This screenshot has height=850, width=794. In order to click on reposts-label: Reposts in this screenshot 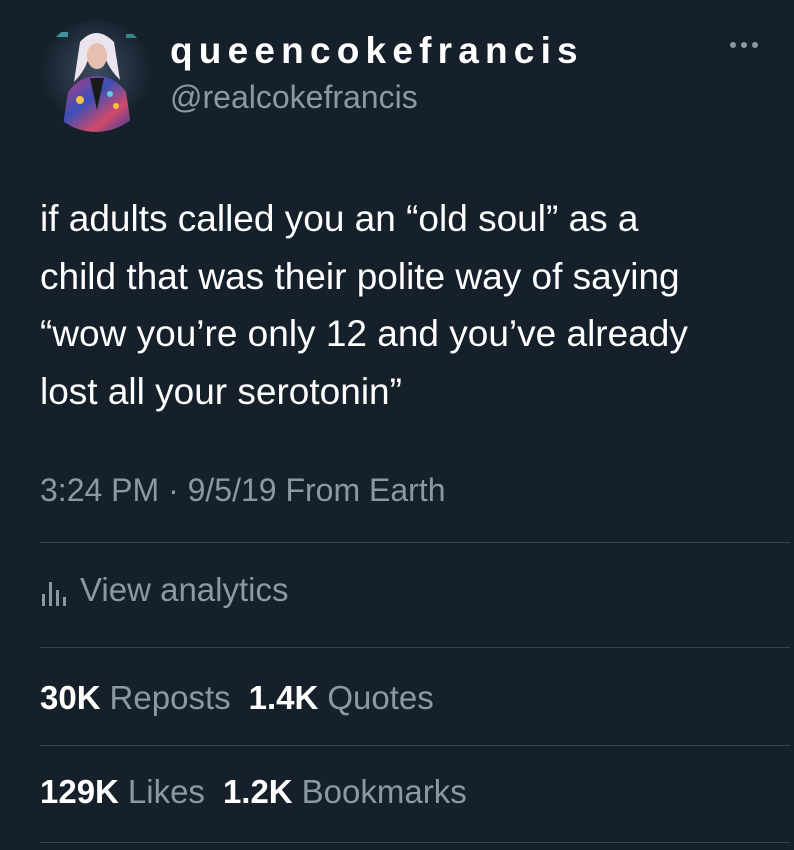, I will do `click(170, 697)`.